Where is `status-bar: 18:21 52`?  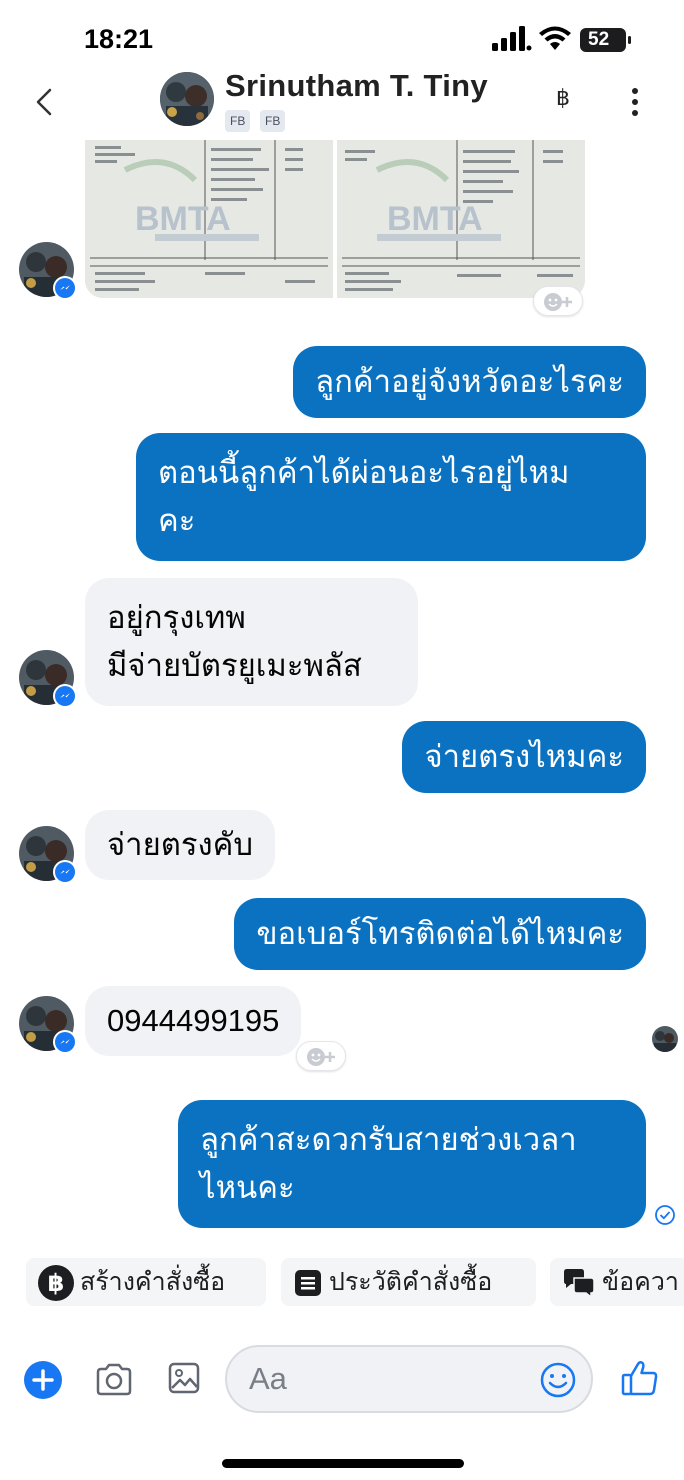
status-bar: 18:21 52 is located at coordinates (342, 36).